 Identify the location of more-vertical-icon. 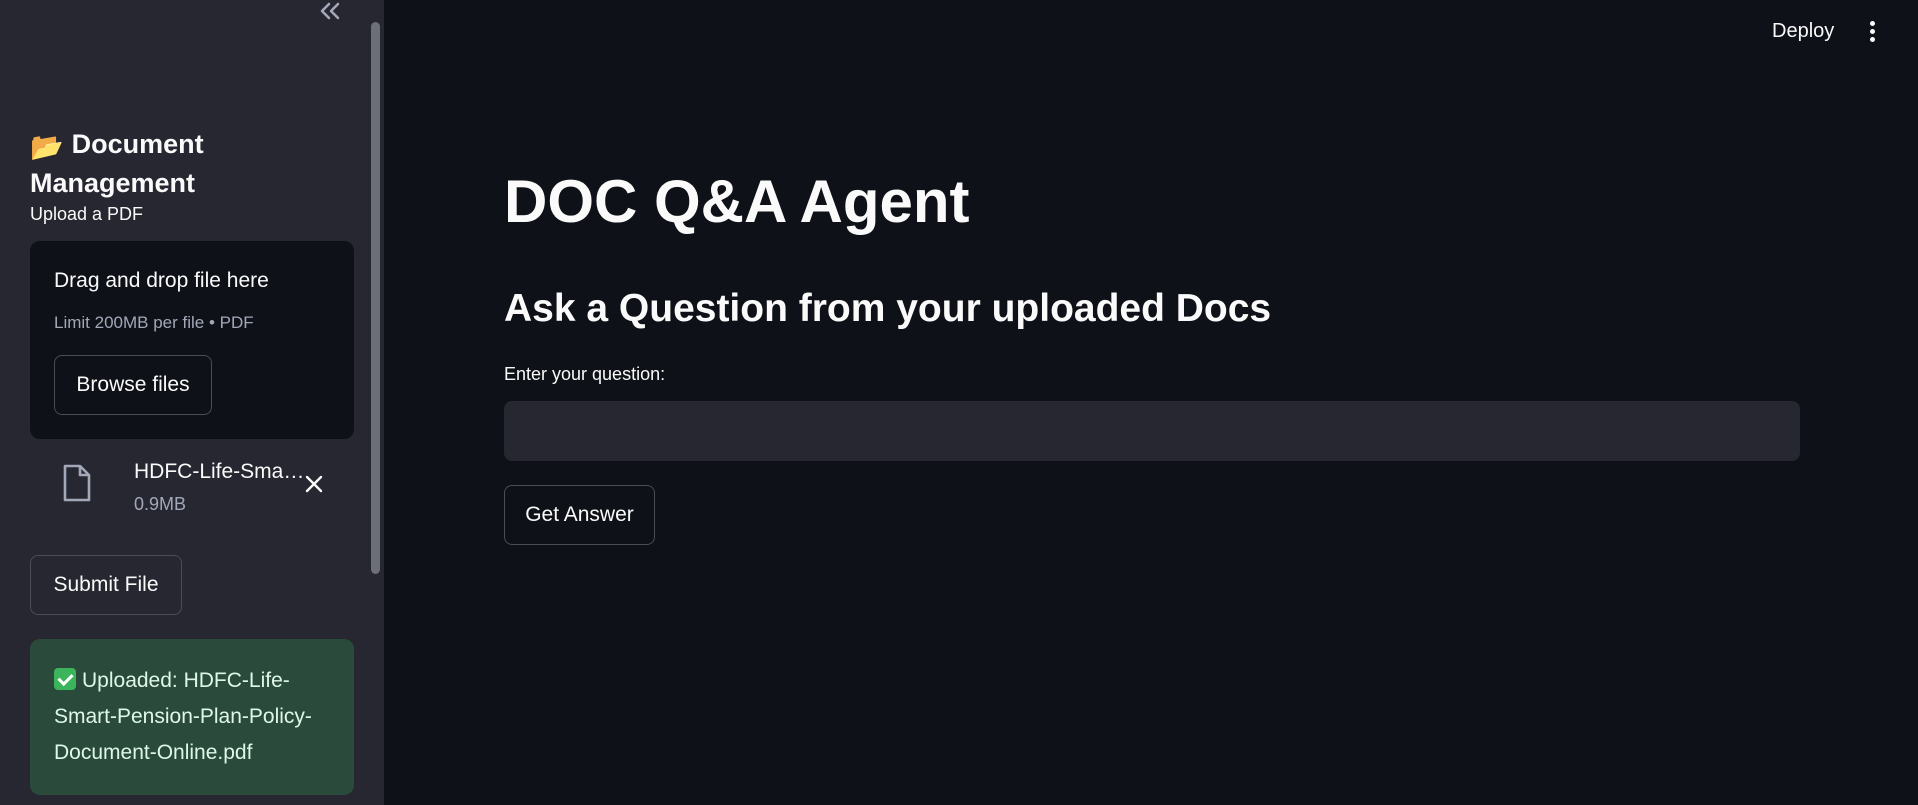
(1872, 31).